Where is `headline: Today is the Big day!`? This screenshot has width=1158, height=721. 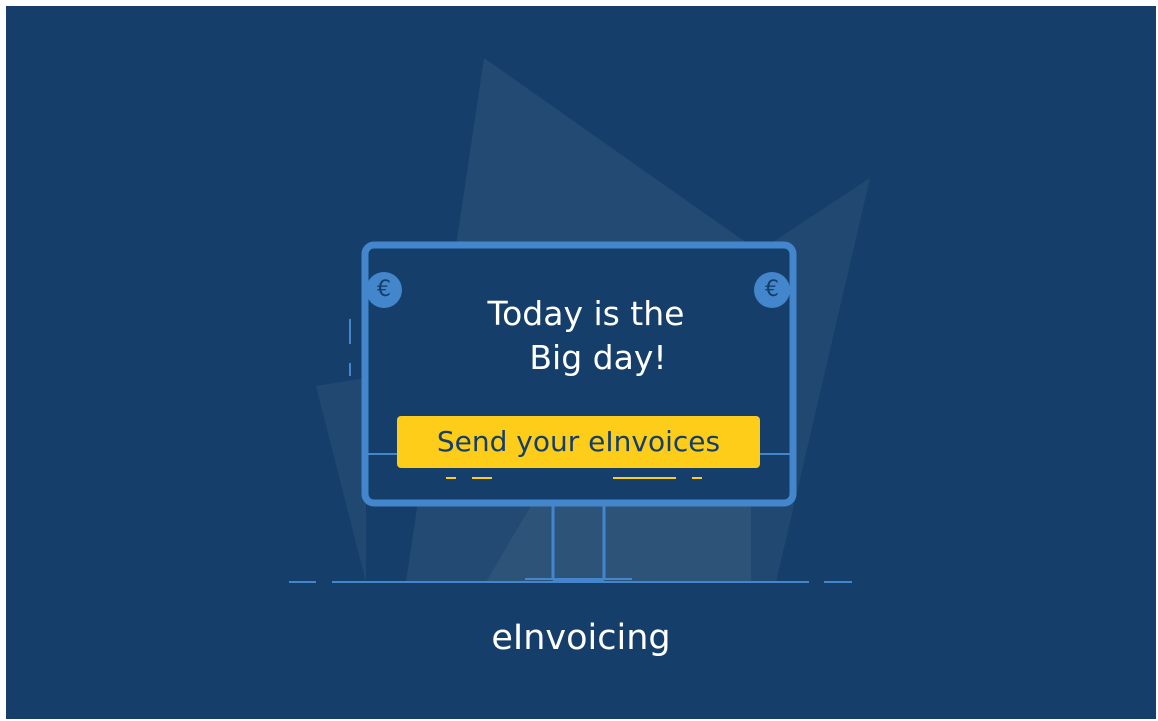
headline: Today is the Big day! is located at coordinates (586, 336).